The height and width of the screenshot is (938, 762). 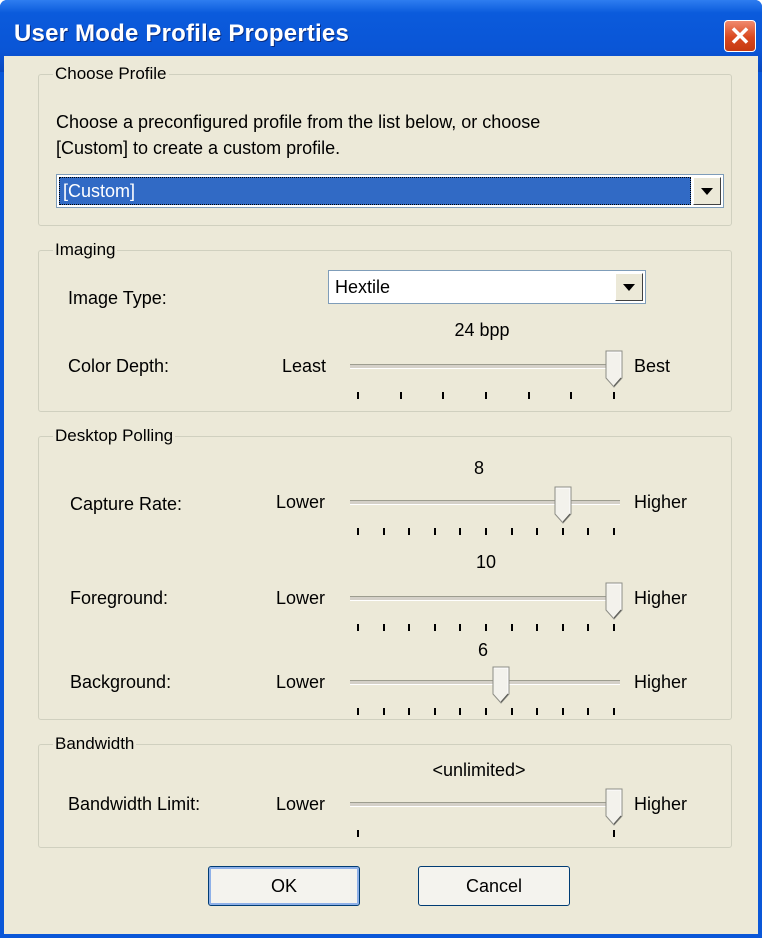 What do you see at coordinates (301, 598) in the screenshot?
I see `foreground-min-label: Lower` at bounding box center [301, 598].